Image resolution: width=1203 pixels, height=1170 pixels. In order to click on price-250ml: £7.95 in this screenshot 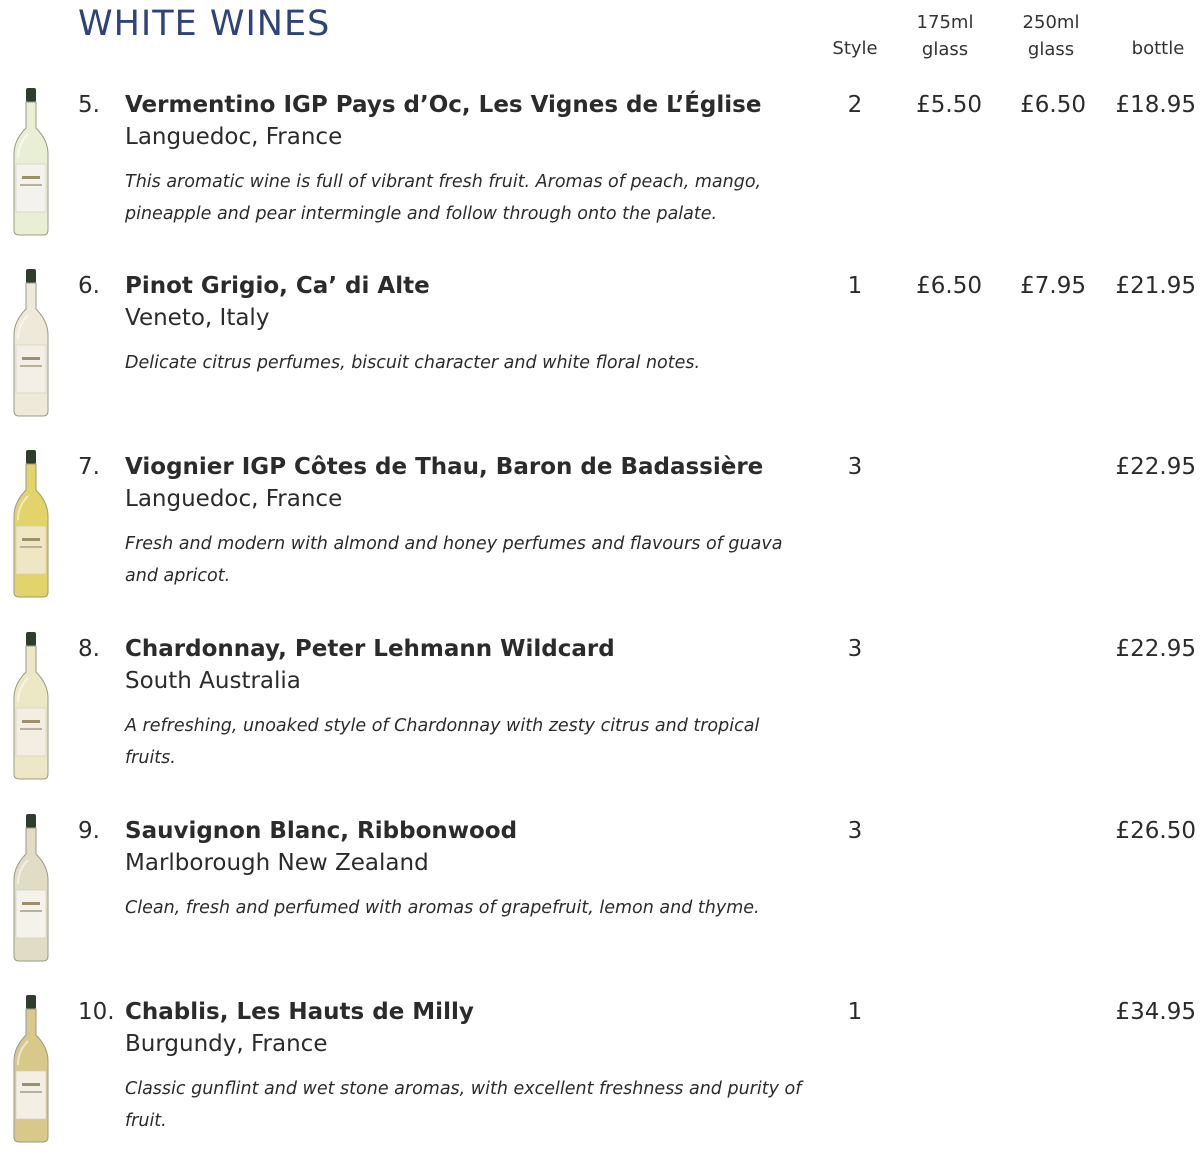, I will do `click(1053, 286)`.